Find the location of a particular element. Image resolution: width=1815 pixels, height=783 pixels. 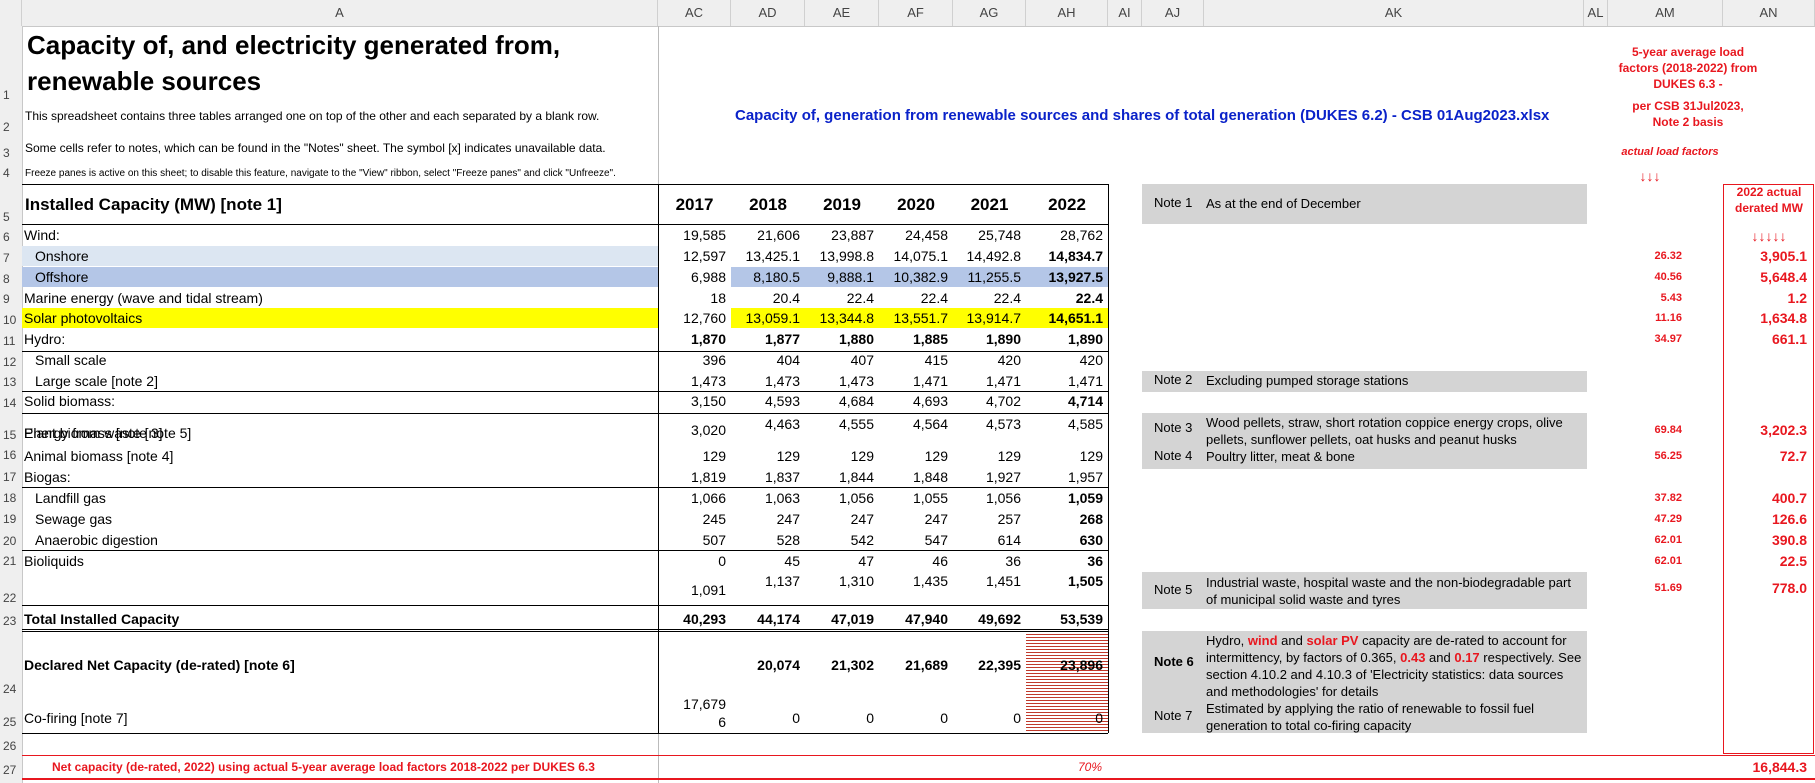

col-header-ai: AI is located at coordinates (1125, 13).